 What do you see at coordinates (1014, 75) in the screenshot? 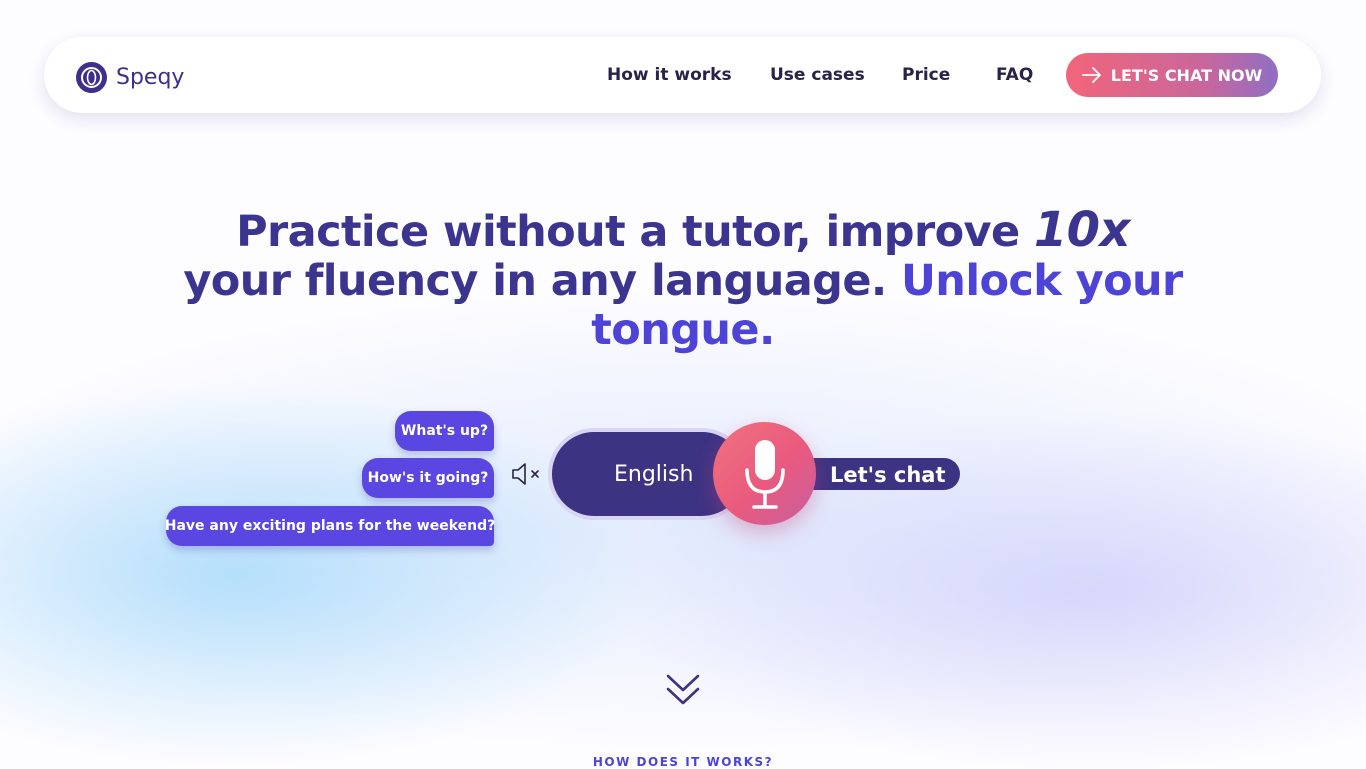
I see `nav-faq: FAQ` at bounding box center [1014, 75].